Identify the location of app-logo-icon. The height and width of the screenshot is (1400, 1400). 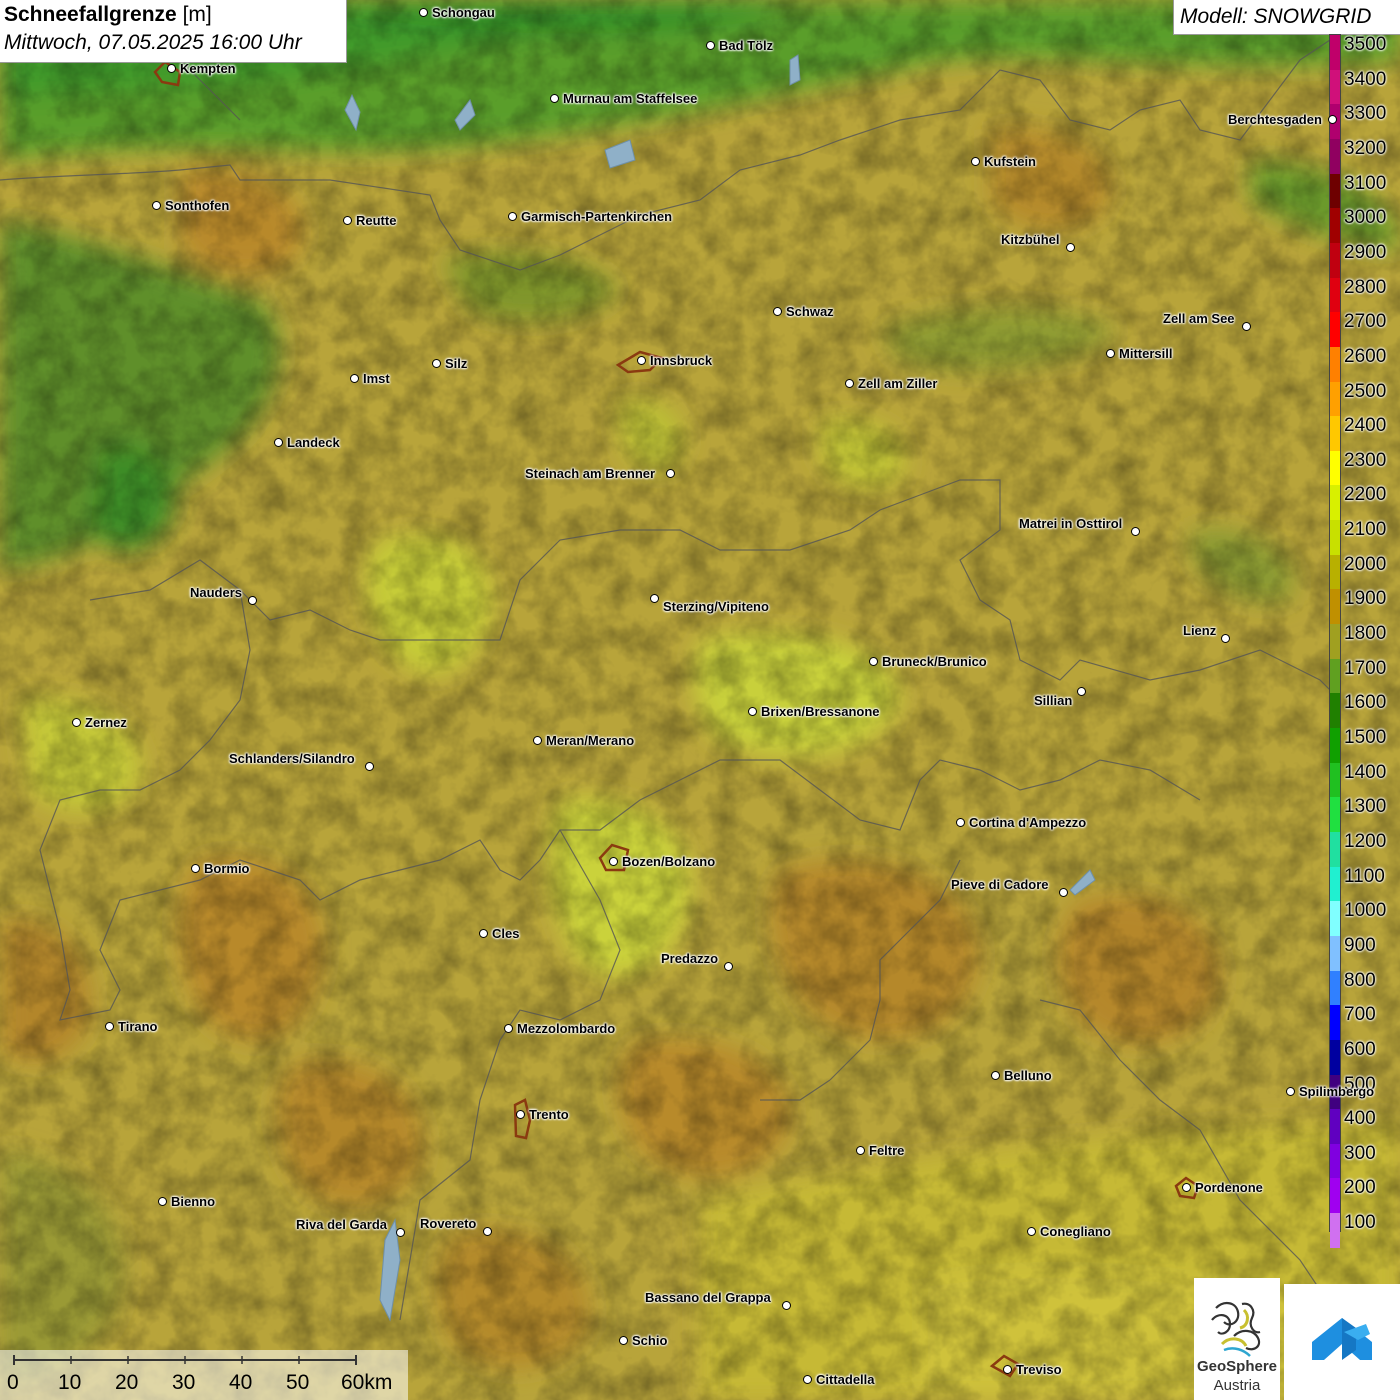
(1342, 1339).